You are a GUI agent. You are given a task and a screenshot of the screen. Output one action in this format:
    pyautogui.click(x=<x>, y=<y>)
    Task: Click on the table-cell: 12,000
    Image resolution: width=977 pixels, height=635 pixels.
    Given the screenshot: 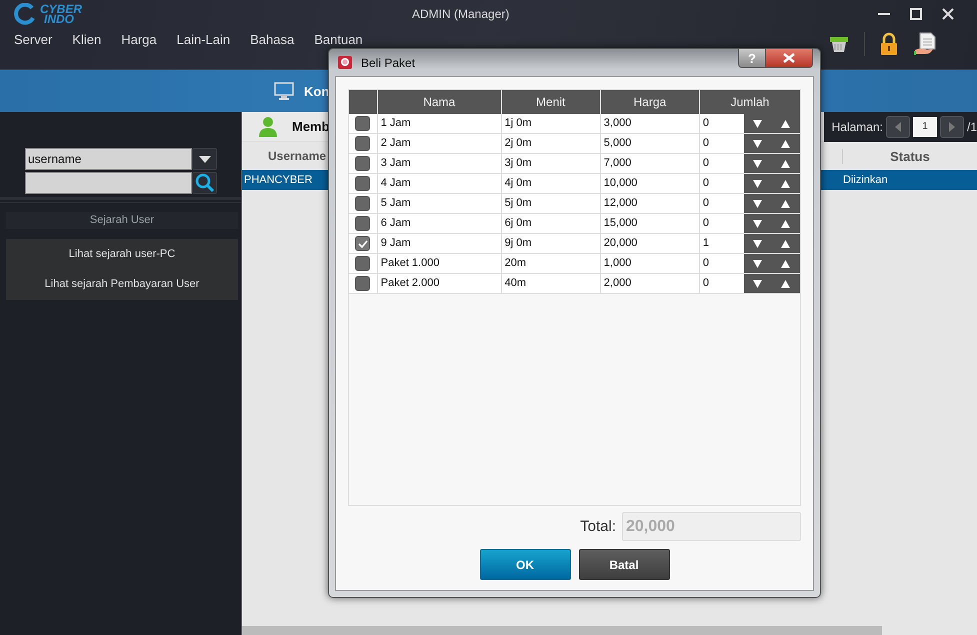 What is the action you would take?
    pyautogui.click(x=650, y=203)
    